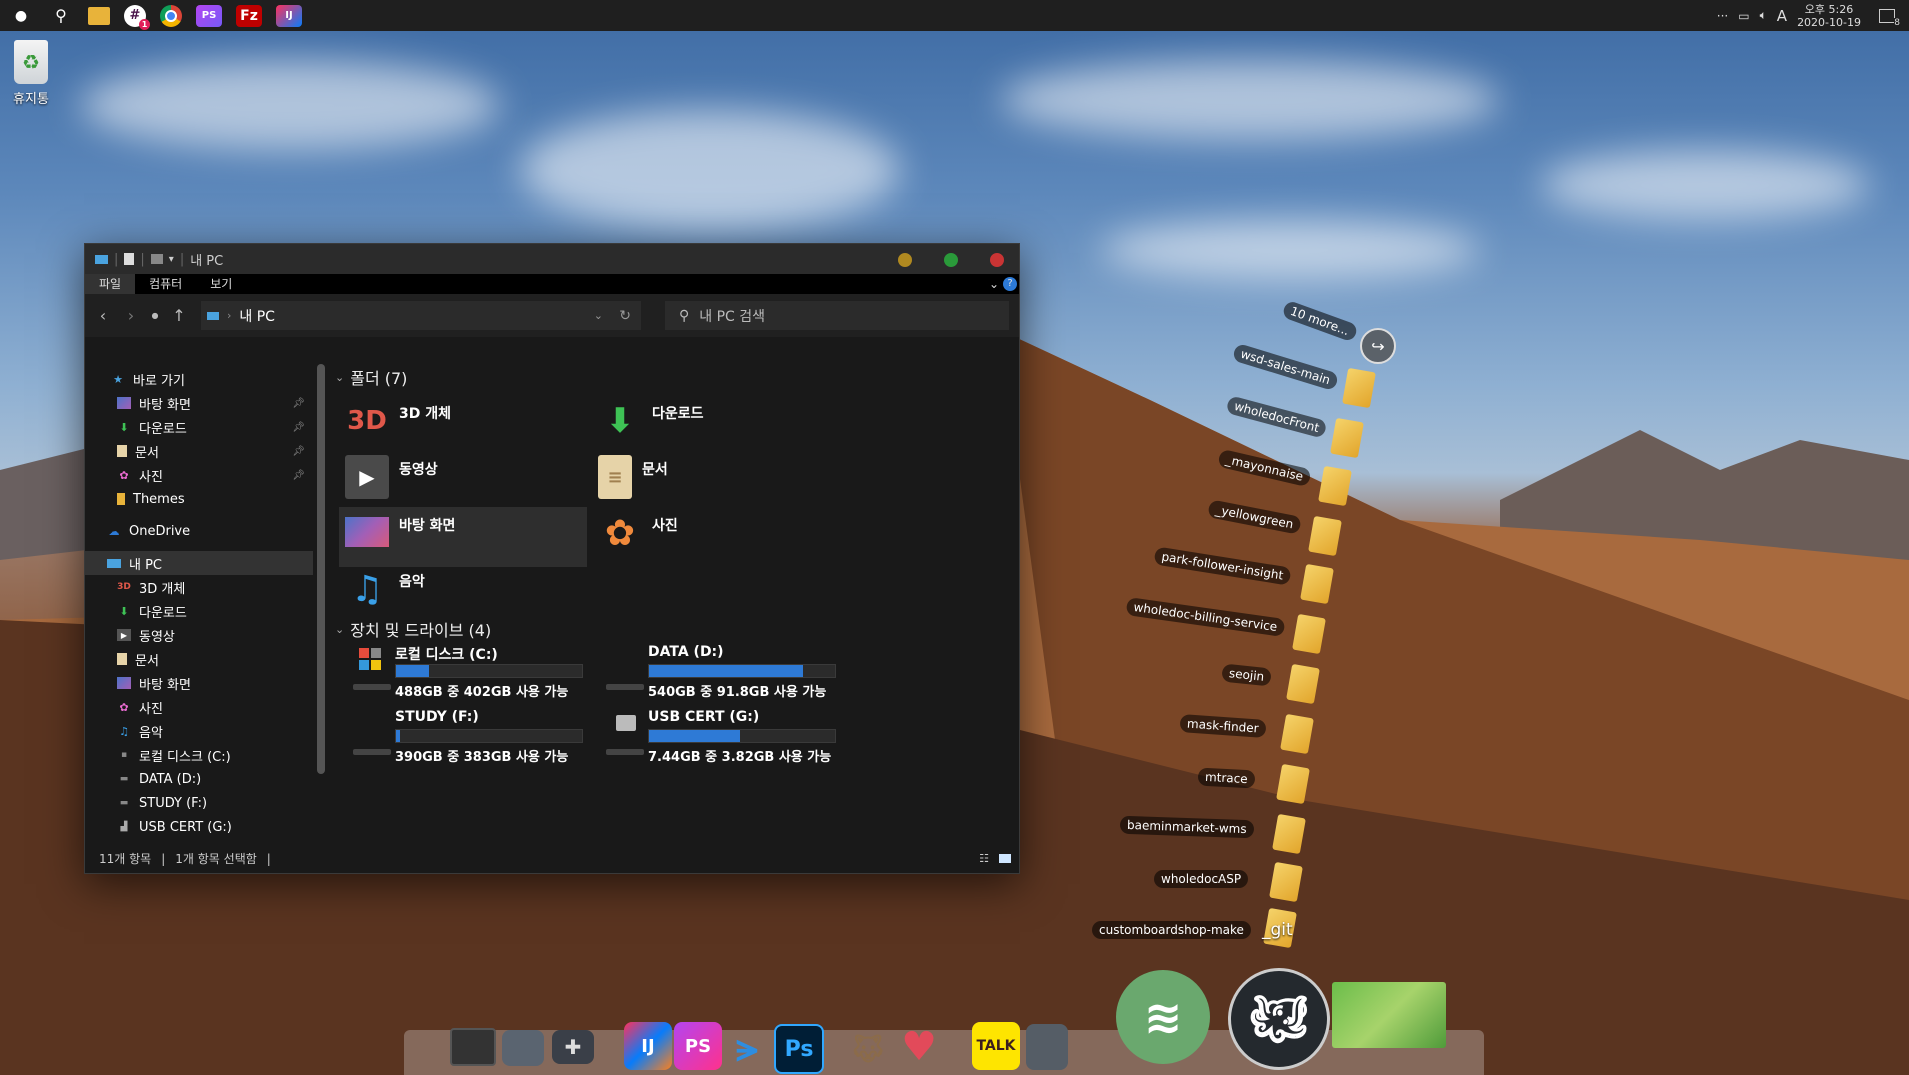  What do you see at coordinates (199, 755) in the screenshot?
I see `nav-pc-drive-c: ▪ 로컬 디스크 (C:)` at bounding box center [199, 755].